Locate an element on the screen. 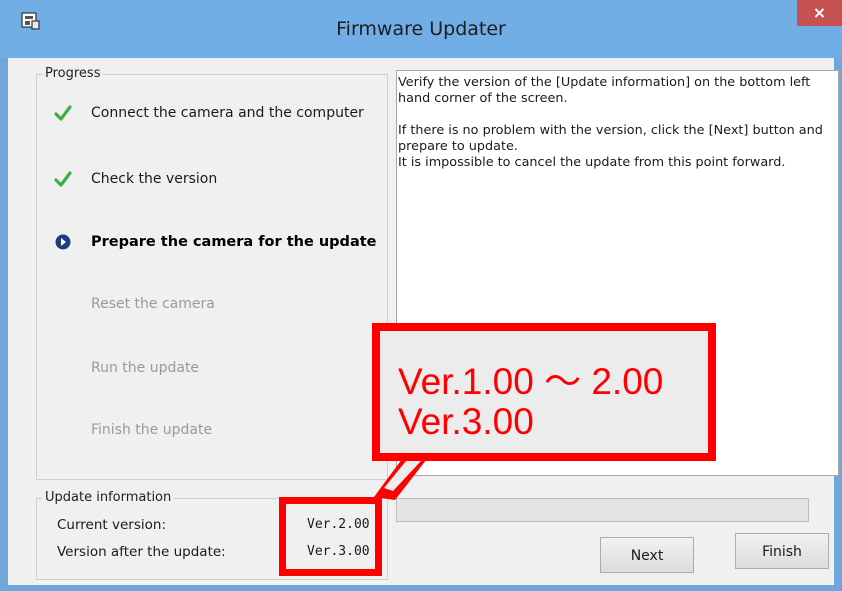  finish-button: Finish is located at coordinates (782, 551).